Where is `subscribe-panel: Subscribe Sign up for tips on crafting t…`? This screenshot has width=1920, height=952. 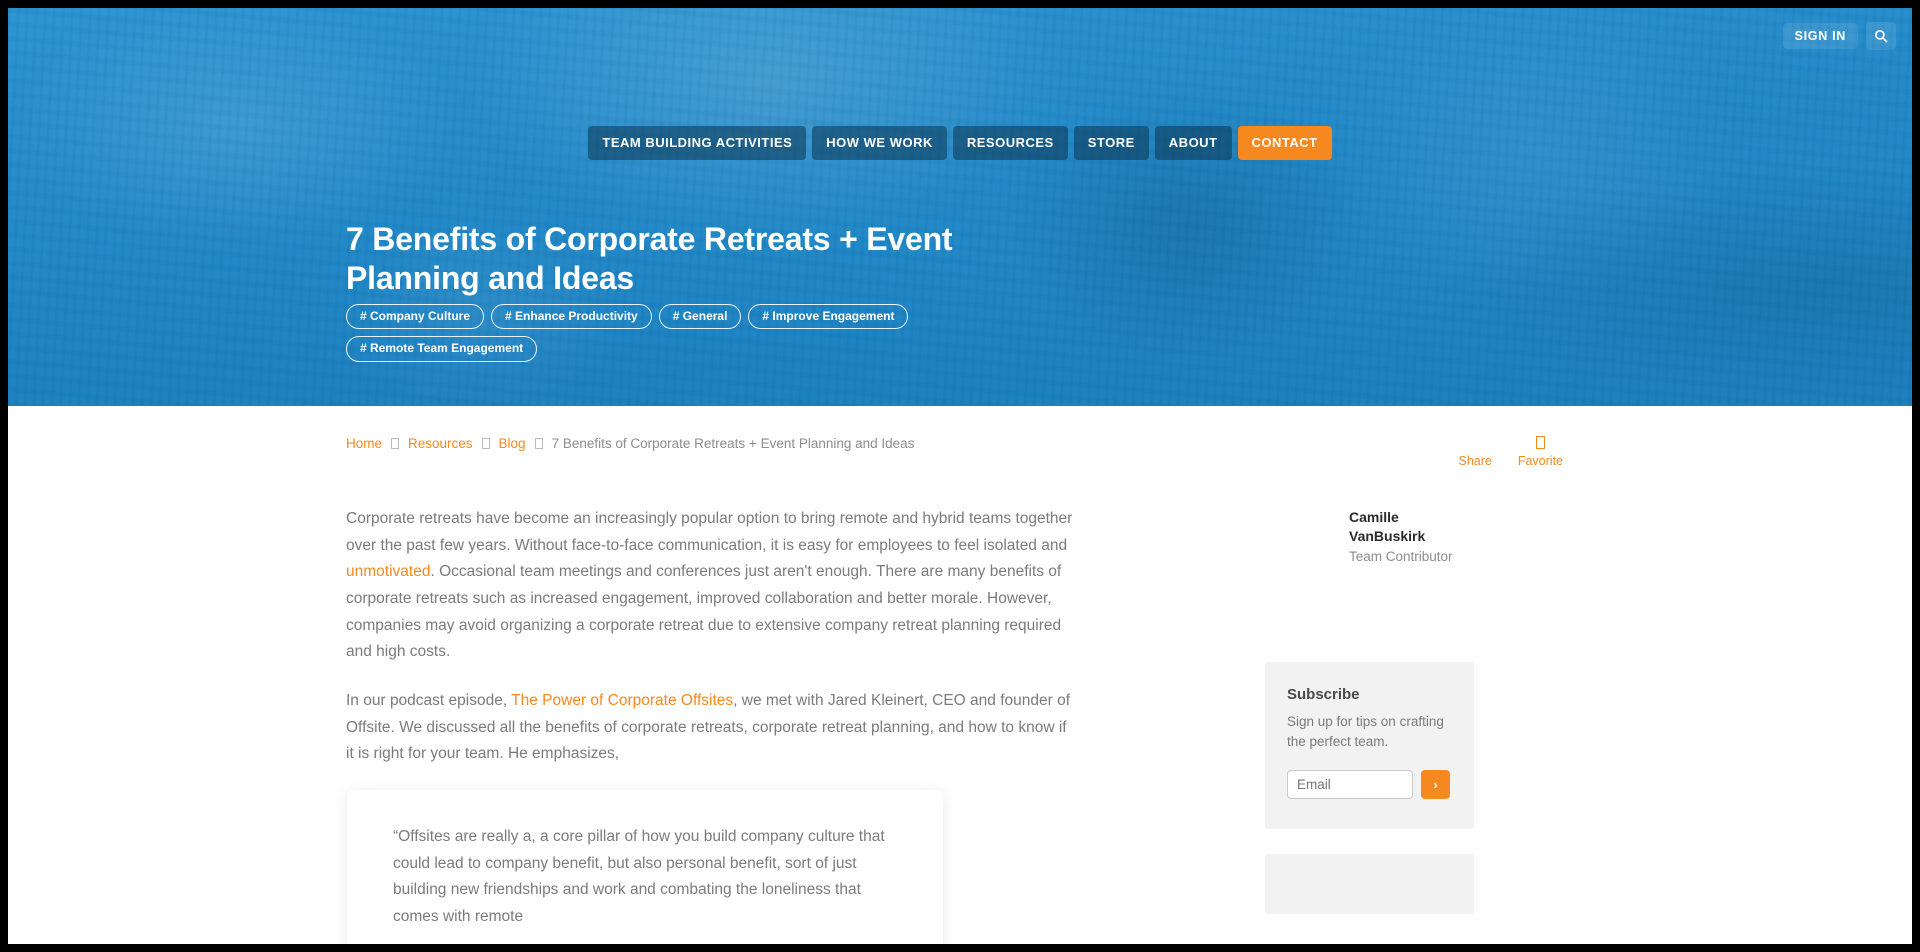
subscribe-panel: Subscribe Sign up for tips on crafting t… is located at coordinates (1369, 746).